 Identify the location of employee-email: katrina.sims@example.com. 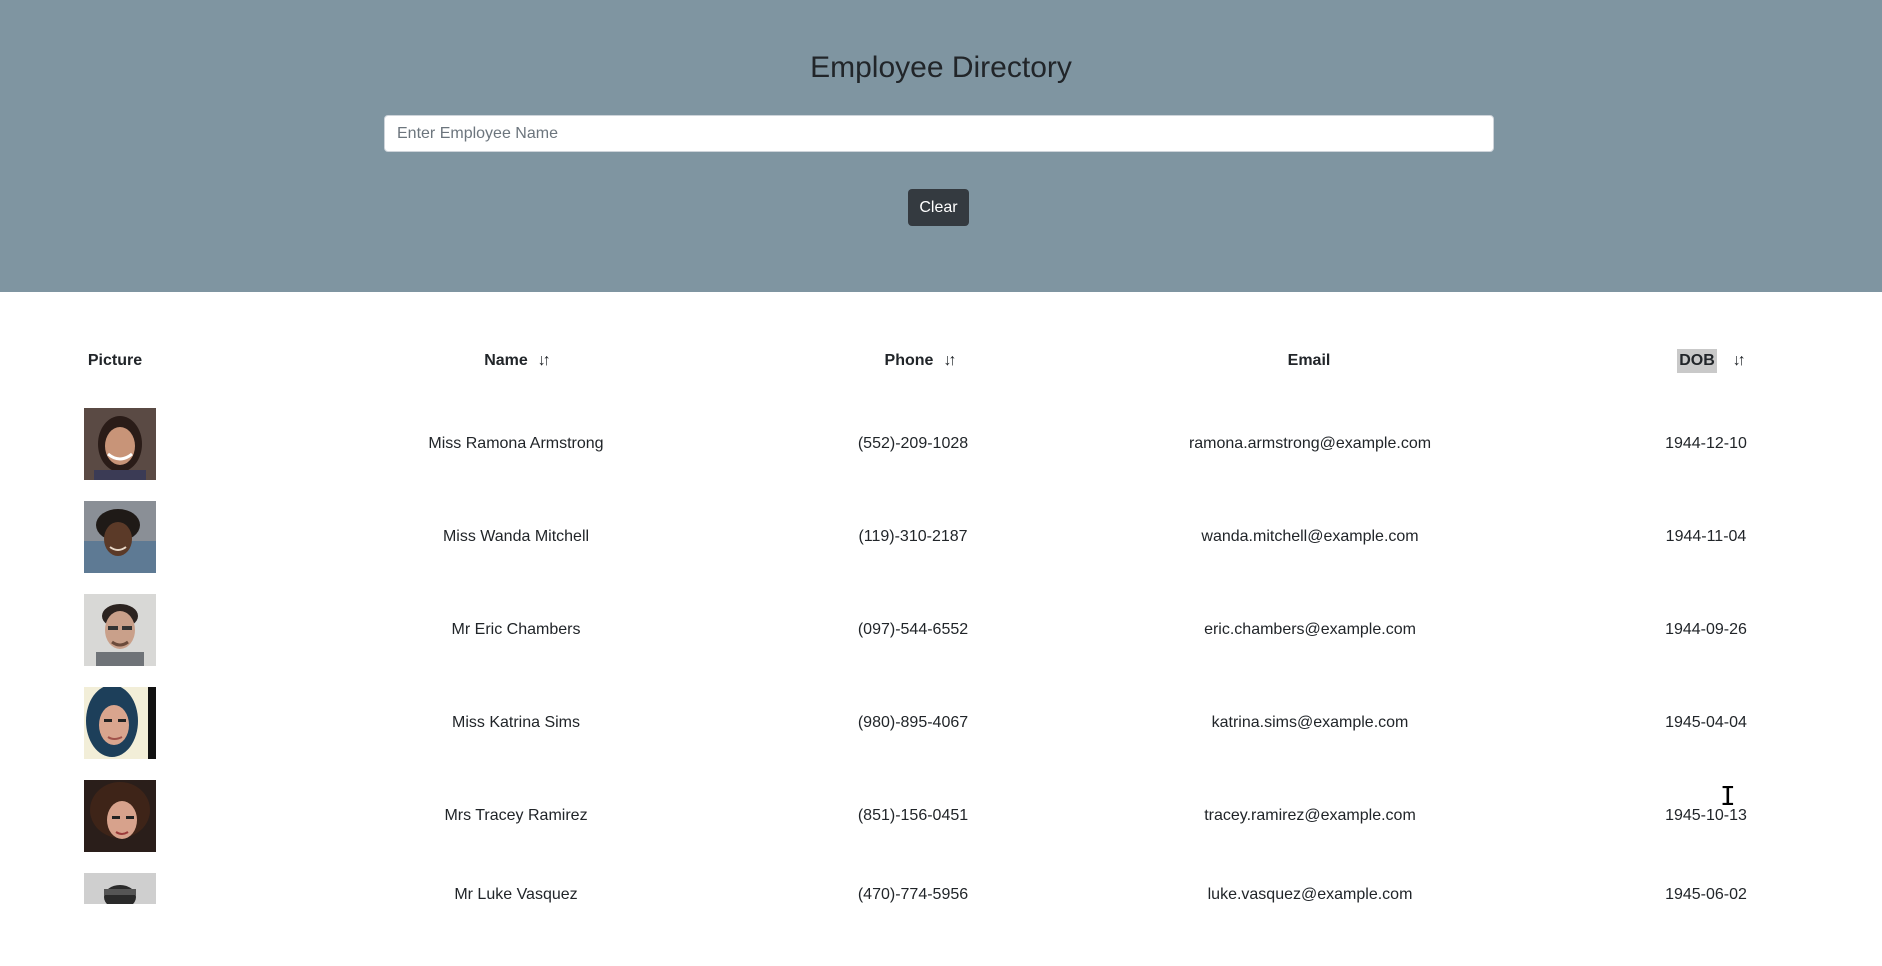
(1310, 722).